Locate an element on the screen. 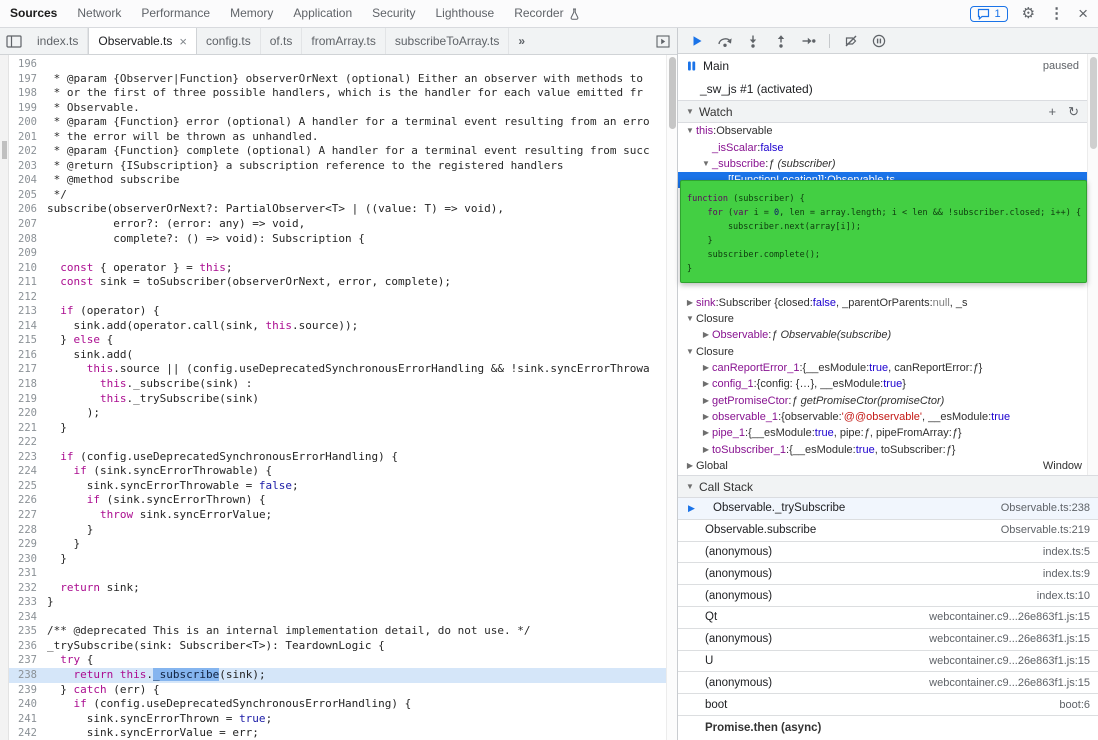 Image resolution: width=1098 pixels, height=740 pixels. line-number: 218 is located at coordinates (28, 384).